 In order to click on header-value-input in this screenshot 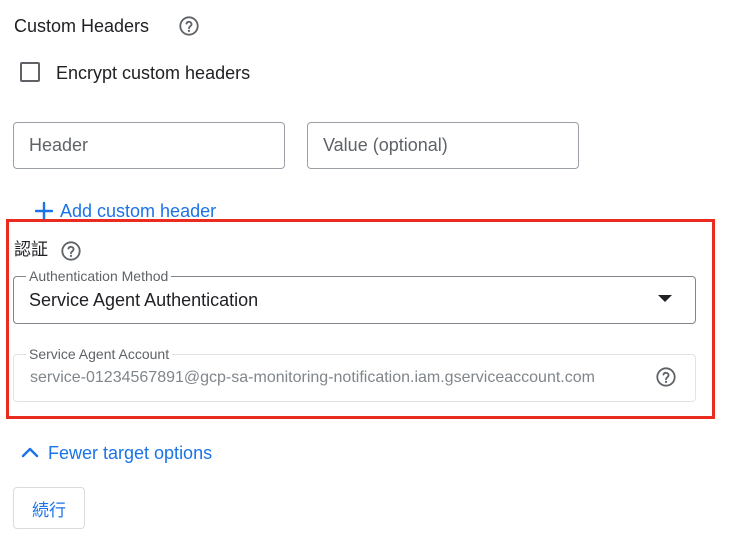, I will do `click(443, 145)`.